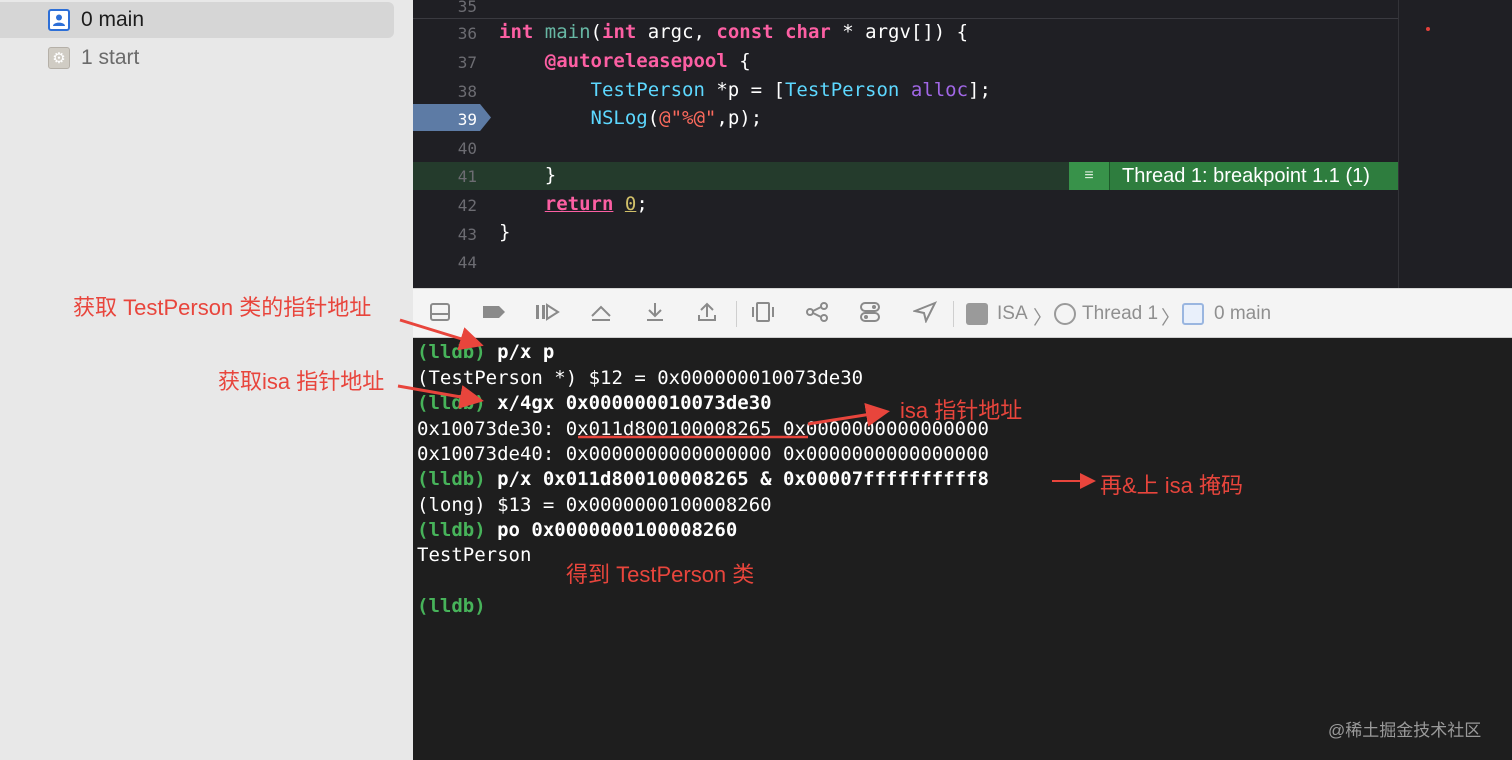 The width and height of the screenshot is (1512, 760). Describe the element at coordinates (905, 18) in the screenshot. I see `divider` at that location.